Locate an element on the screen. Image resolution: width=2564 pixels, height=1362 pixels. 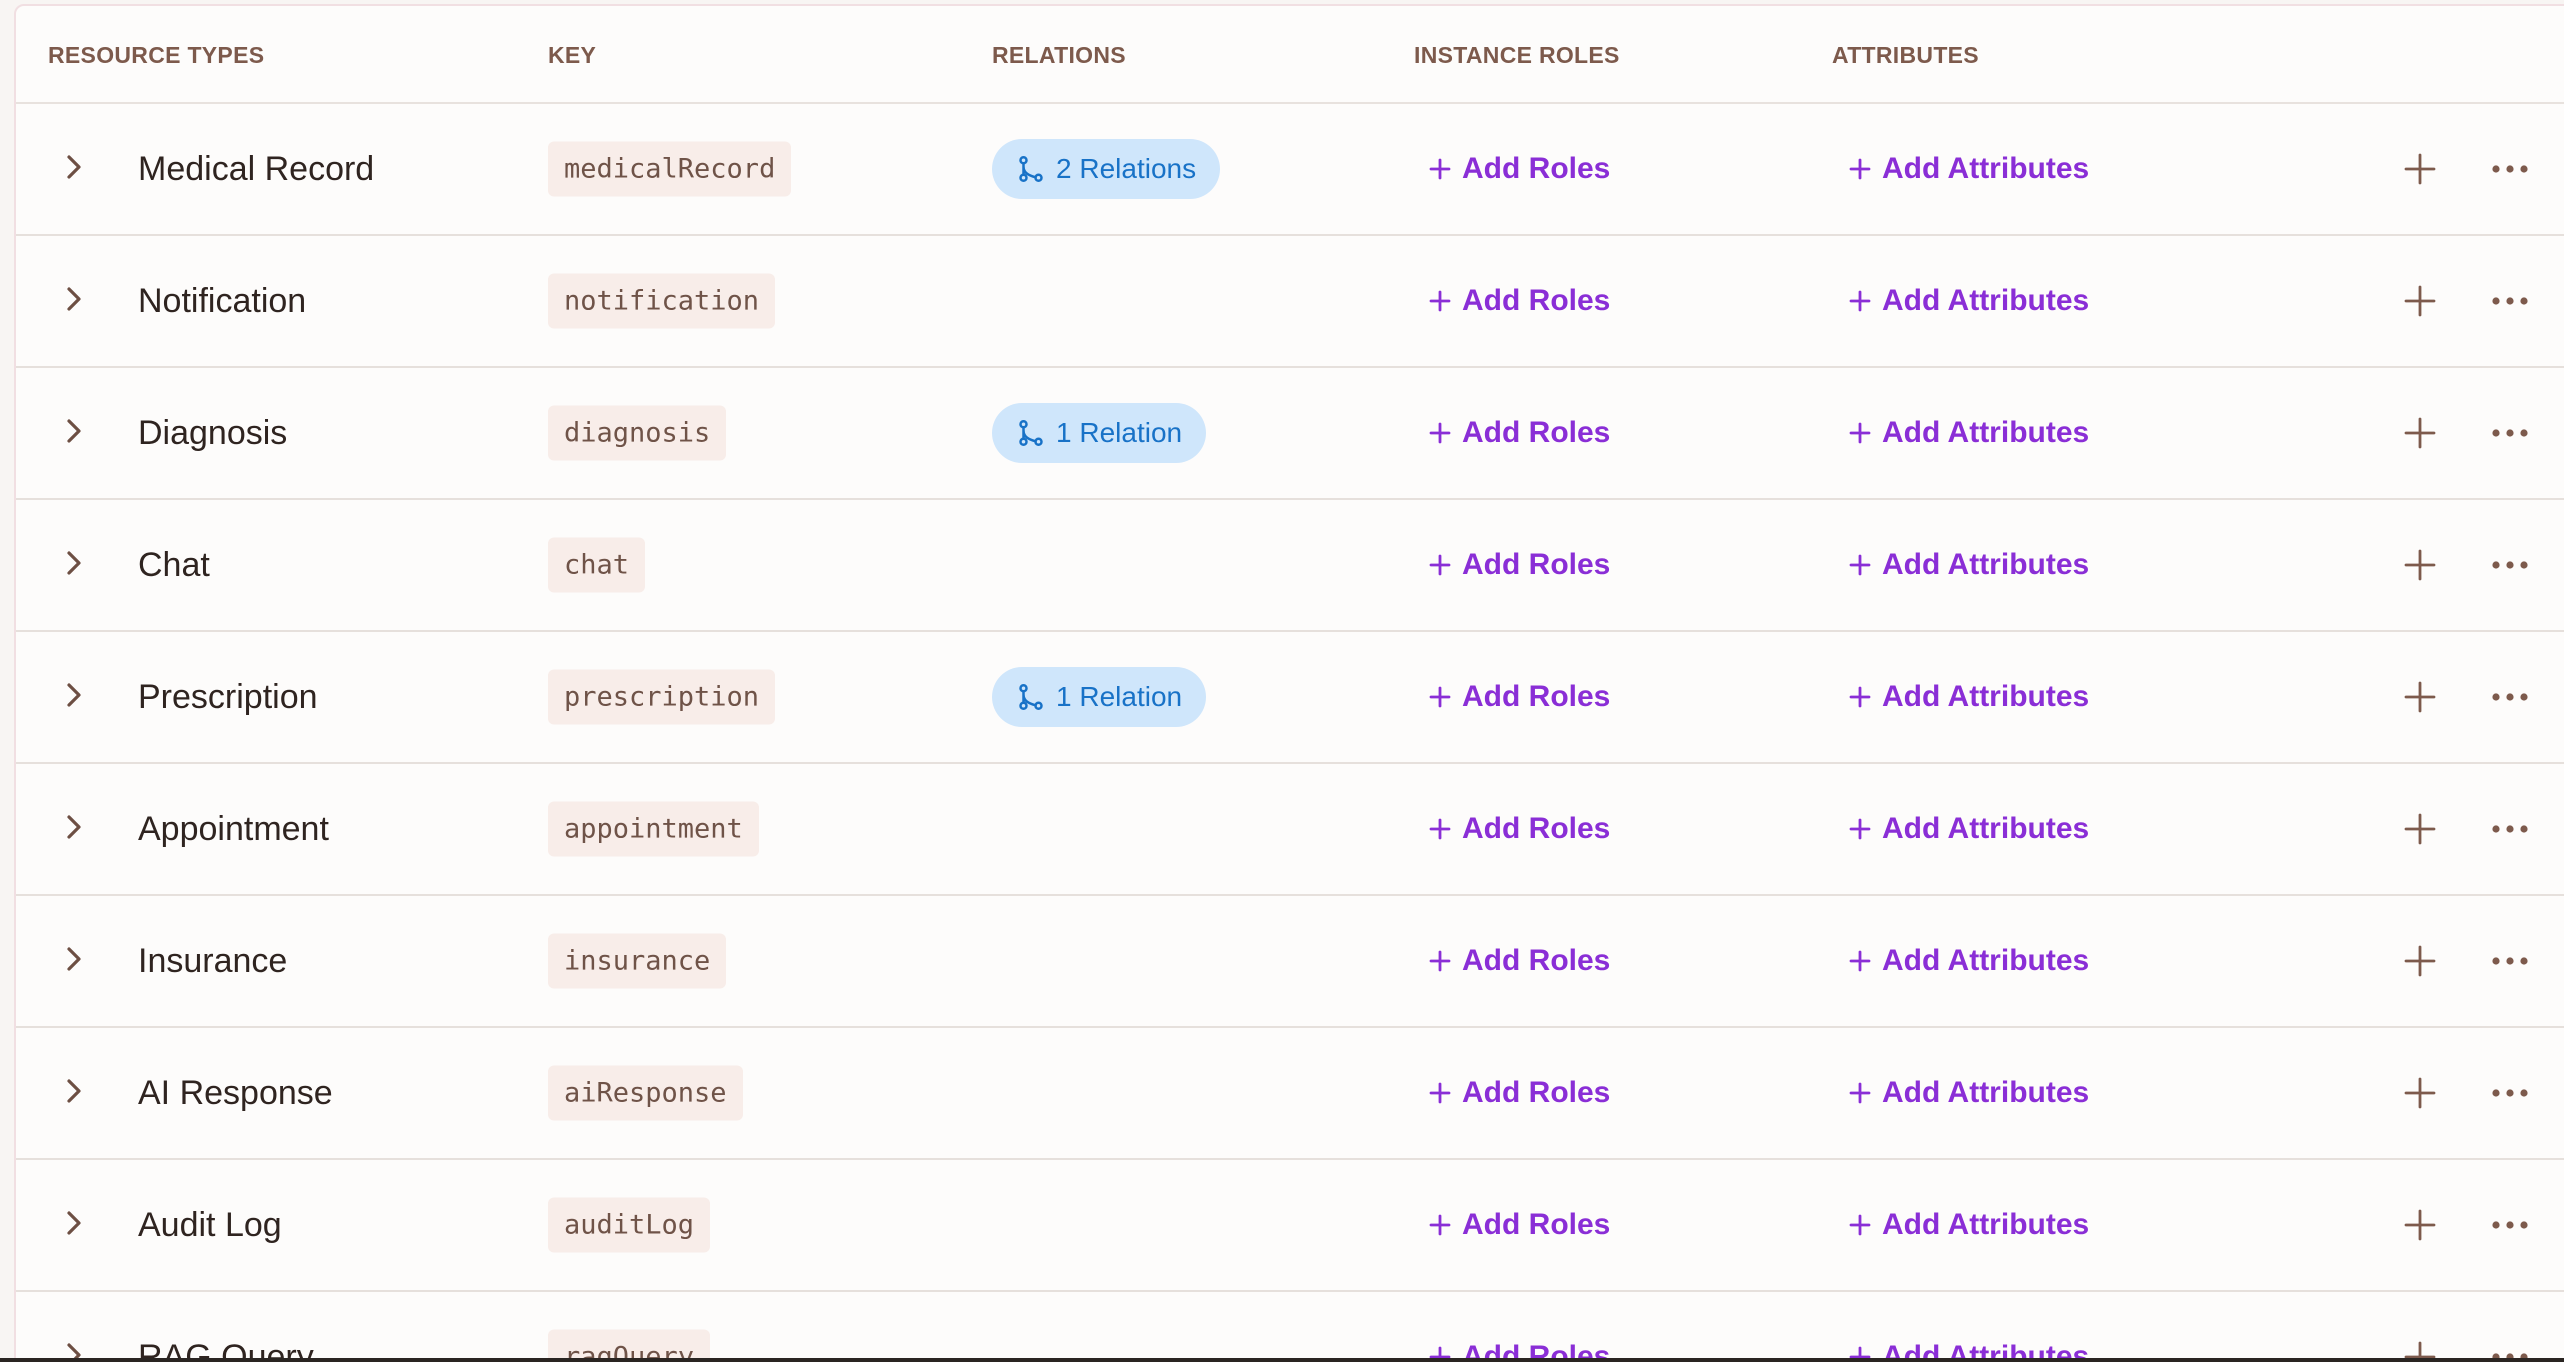
column-header-relations: RELATIONS is located at coordinates (1059, 55).